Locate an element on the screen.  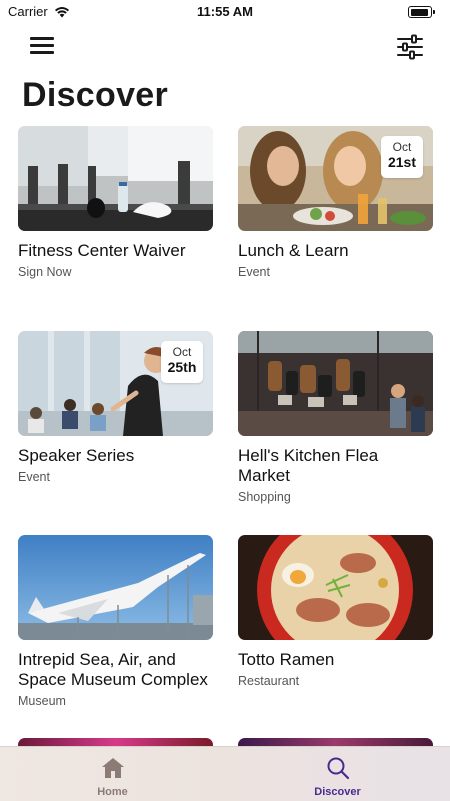
card-speaker-series: Oct 25th Speaker Series Event is located at coordinates (115, 407).